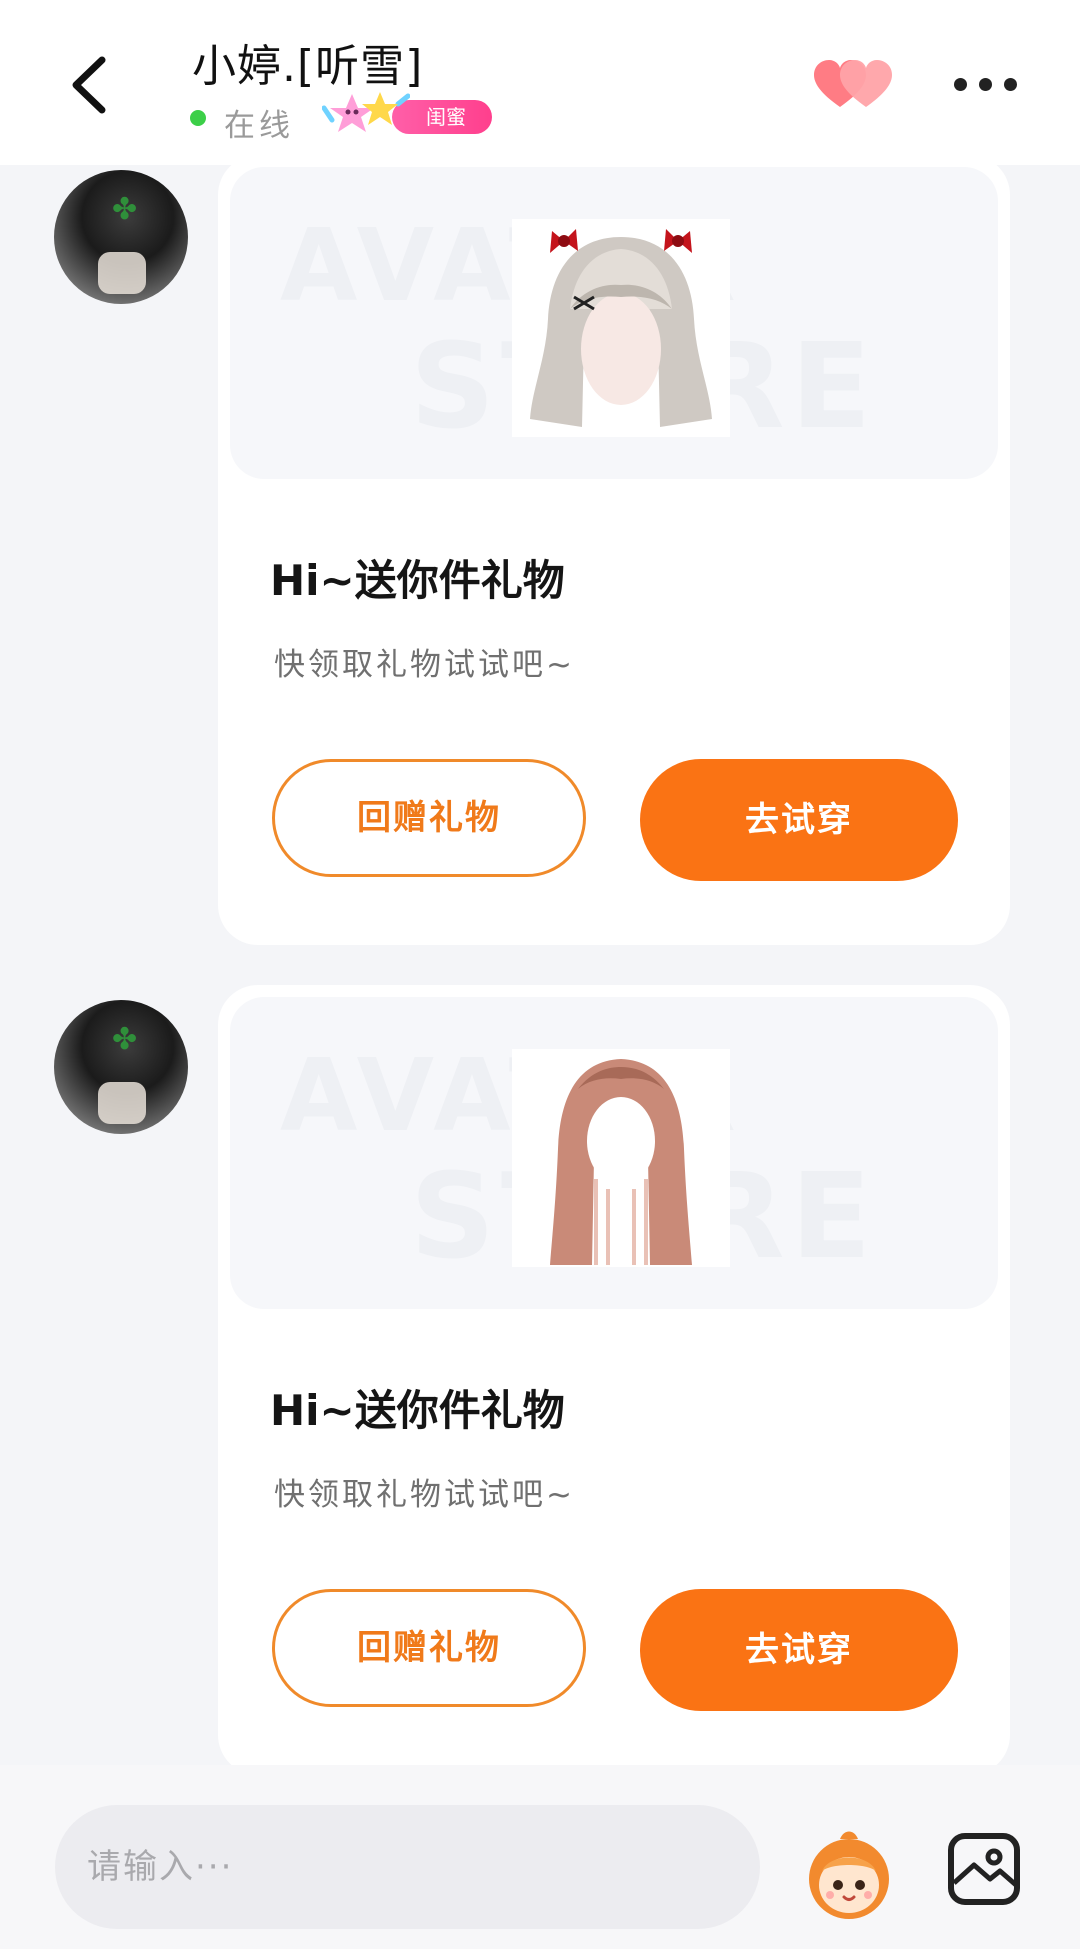  I want to click on back-button, so click(92, 85).